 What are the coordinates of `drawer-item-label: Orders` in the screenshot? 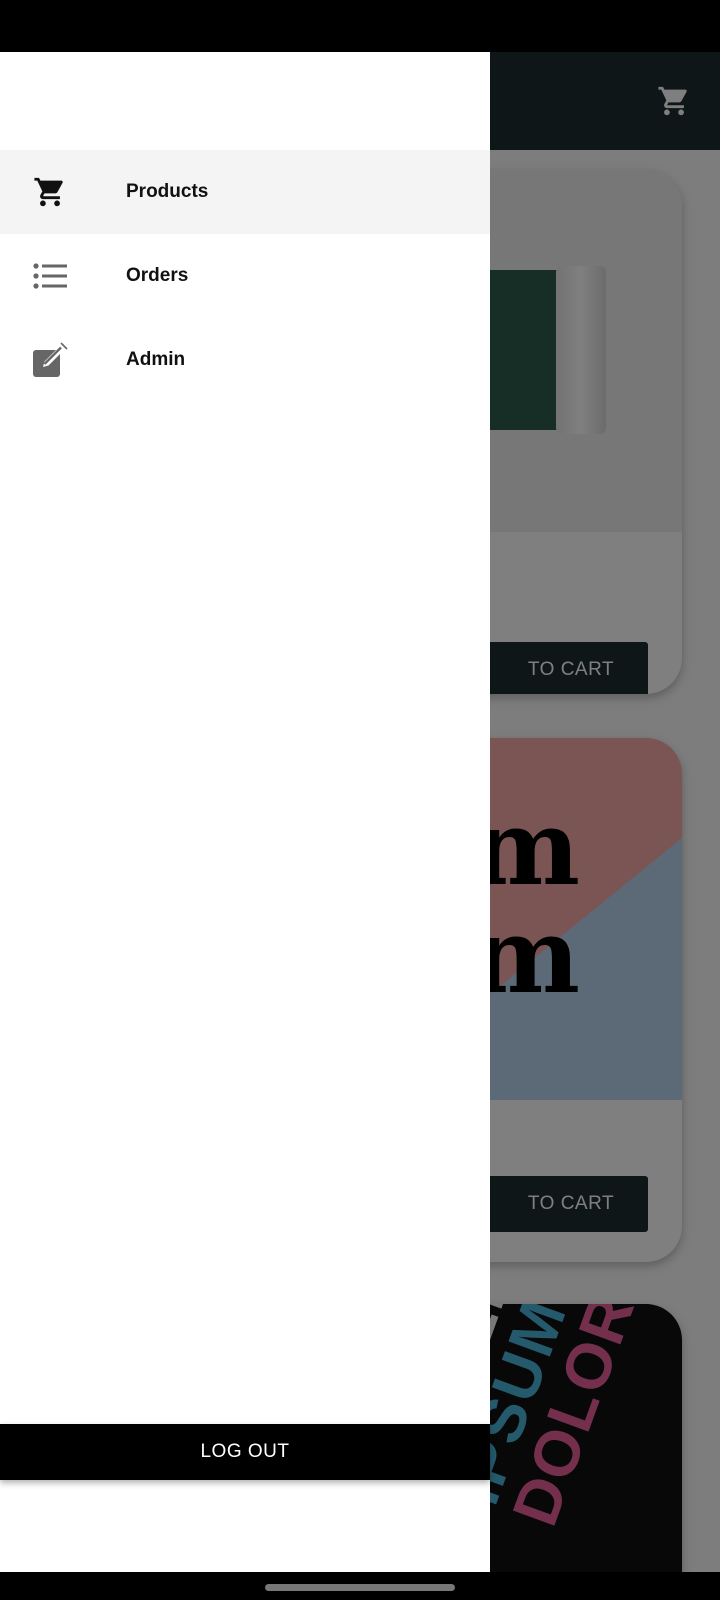 It's located at (157, 275).